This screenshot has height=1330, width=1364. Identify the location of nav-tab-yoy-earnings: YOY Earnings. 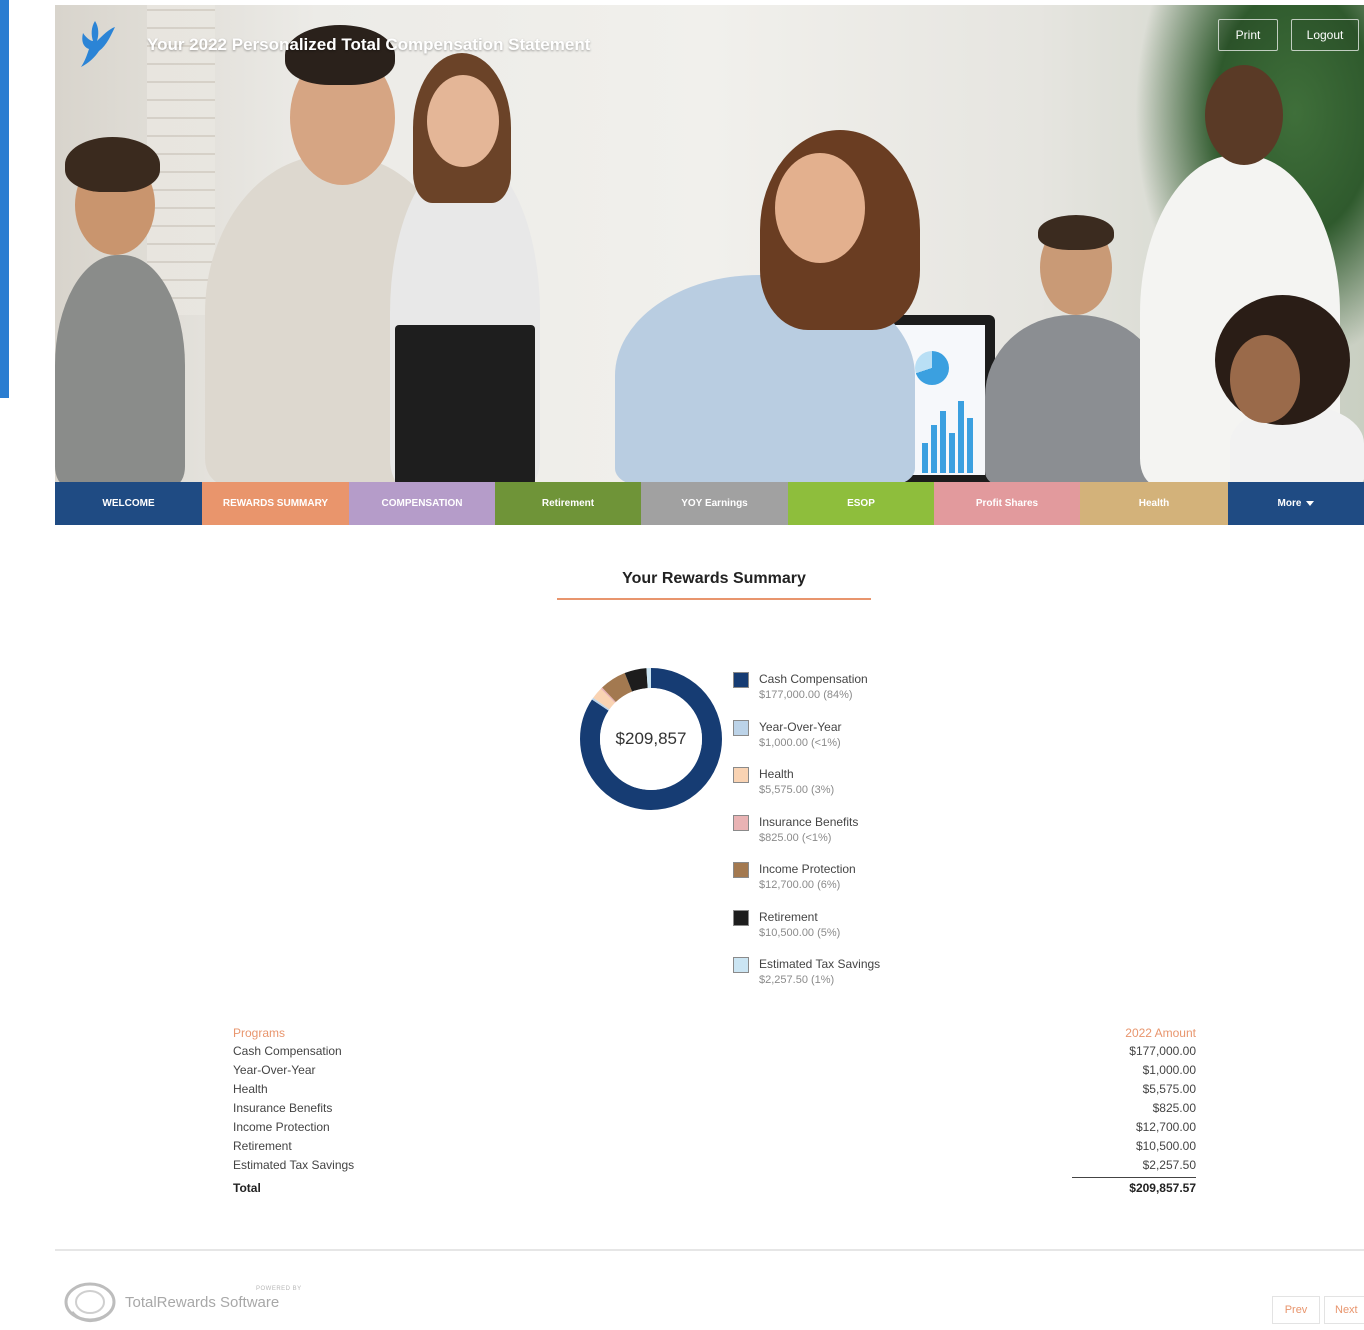
(714, 503).